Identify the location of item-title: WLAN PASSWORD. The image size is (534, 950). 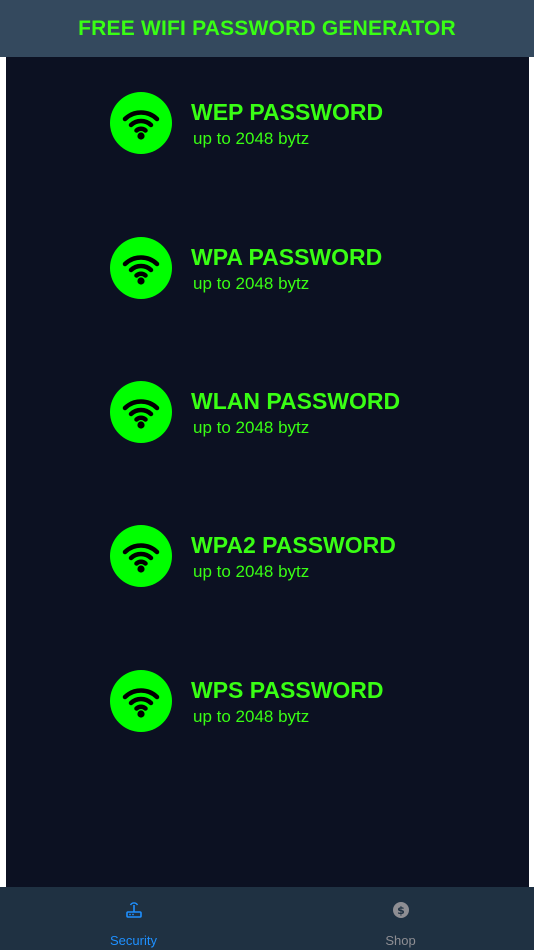
(296, 401).